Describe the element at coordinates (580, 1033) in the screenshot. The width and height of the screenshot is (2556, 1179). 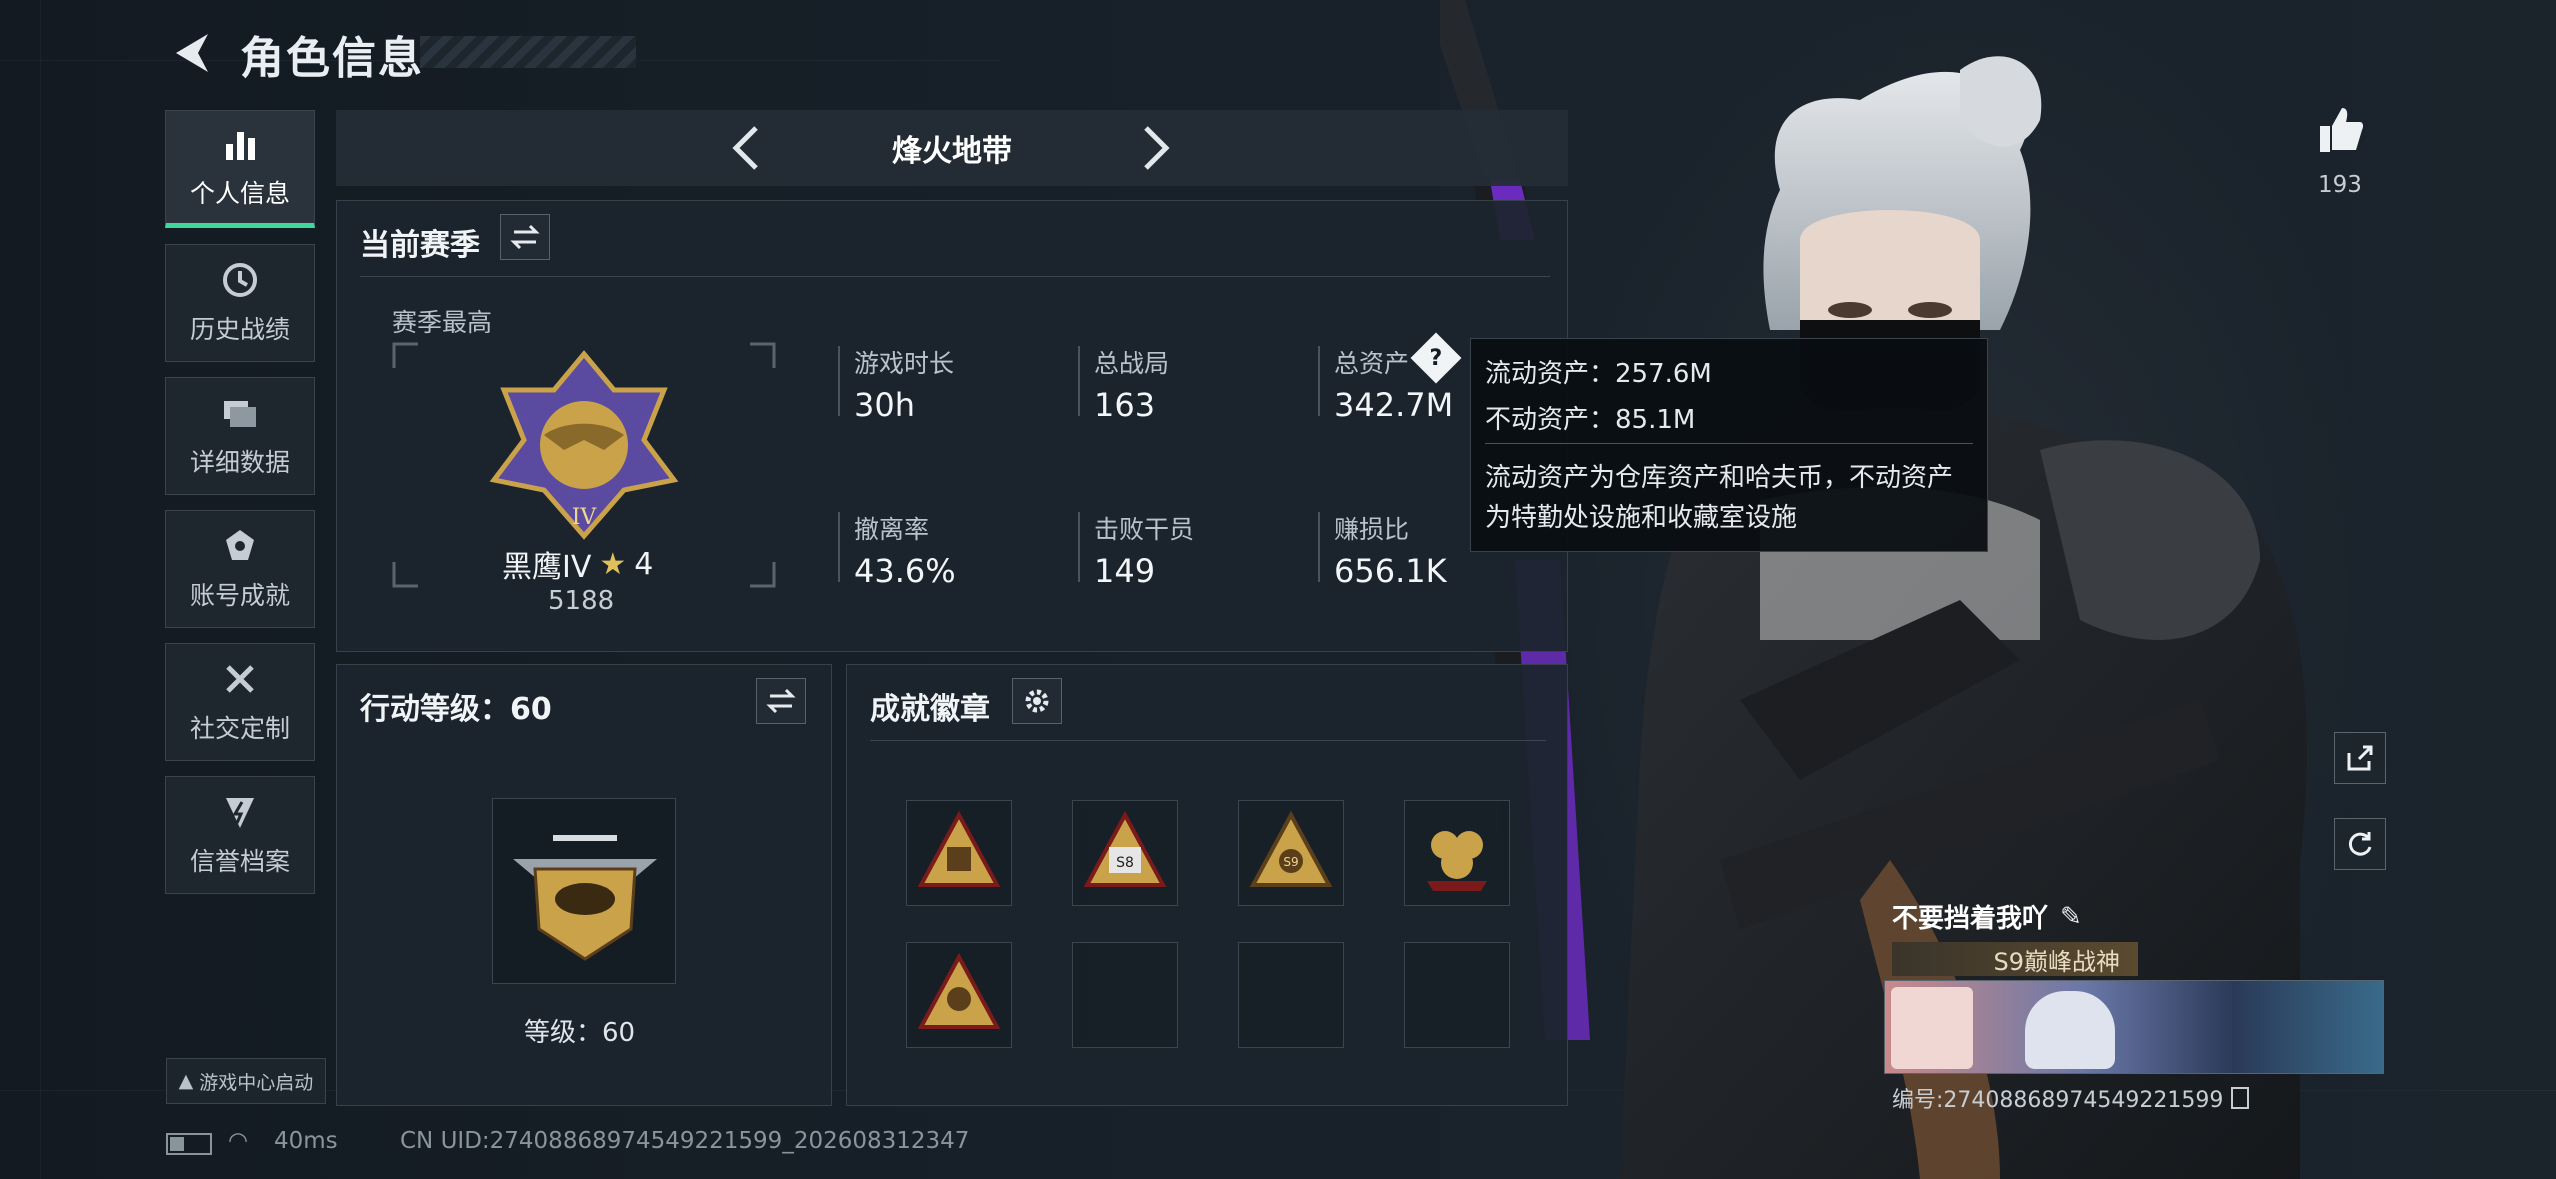
I see `level-text: 等级：60` at that location.